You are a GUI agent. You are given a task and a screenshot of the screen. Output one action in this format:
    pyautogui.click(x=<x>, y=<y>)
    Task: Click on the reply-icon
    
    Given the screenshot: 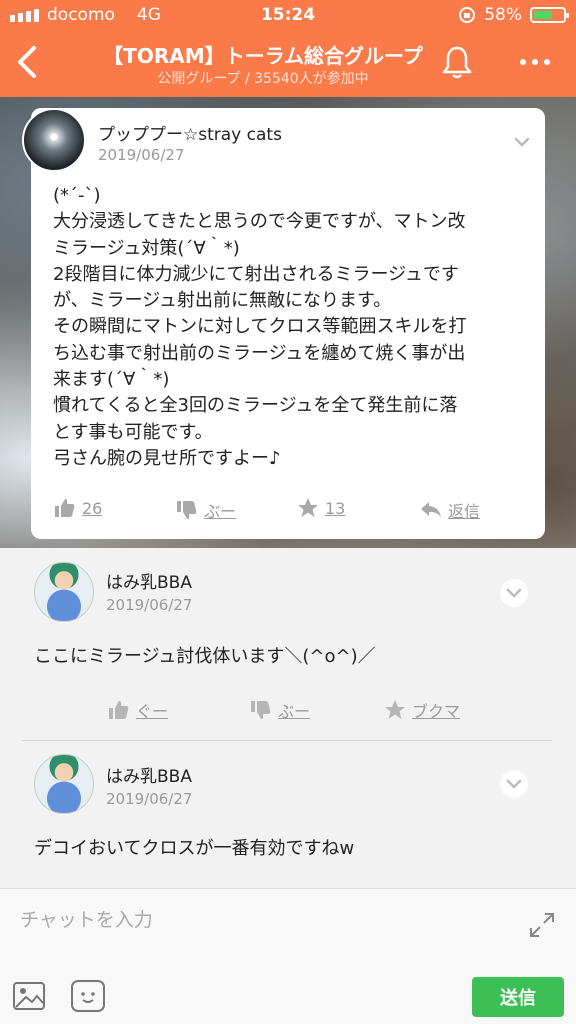 What is the action you would take?
    pyautogui.click(x=431, y=509)
    